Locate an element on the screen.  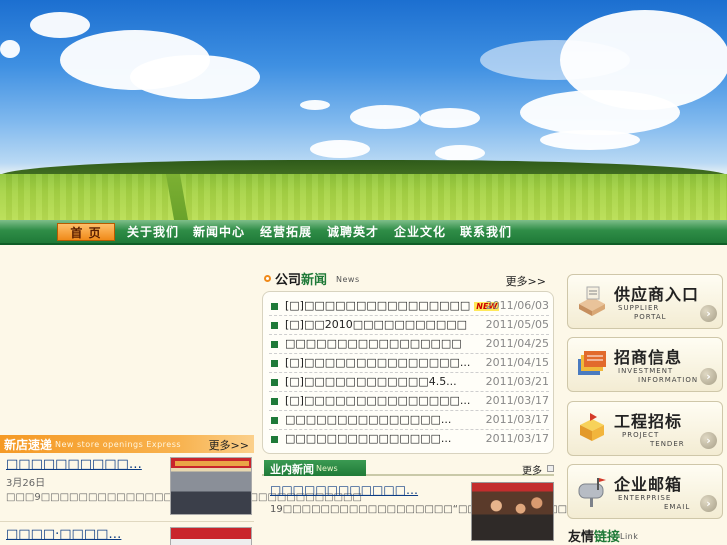
news-row: [□]□□□□□□□□□□□□□□□□ NEW 2011/06/03 is located at coordinates (409, 306).